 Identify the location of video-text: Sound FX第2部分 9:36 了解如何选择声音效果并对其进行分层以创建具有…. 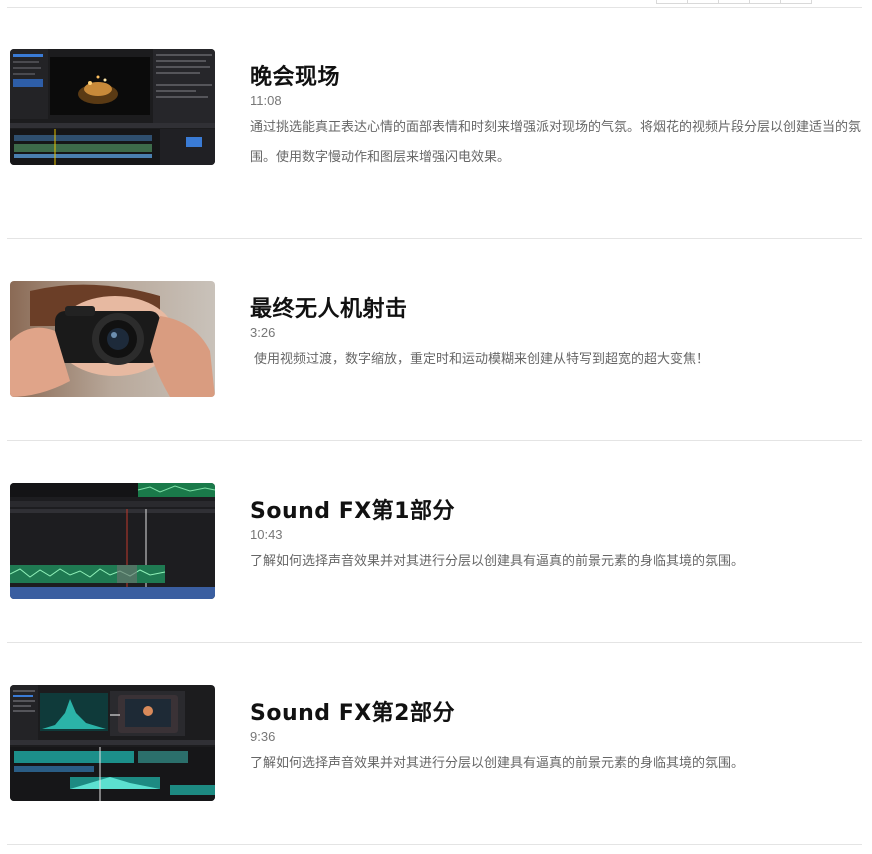
(557, 739).